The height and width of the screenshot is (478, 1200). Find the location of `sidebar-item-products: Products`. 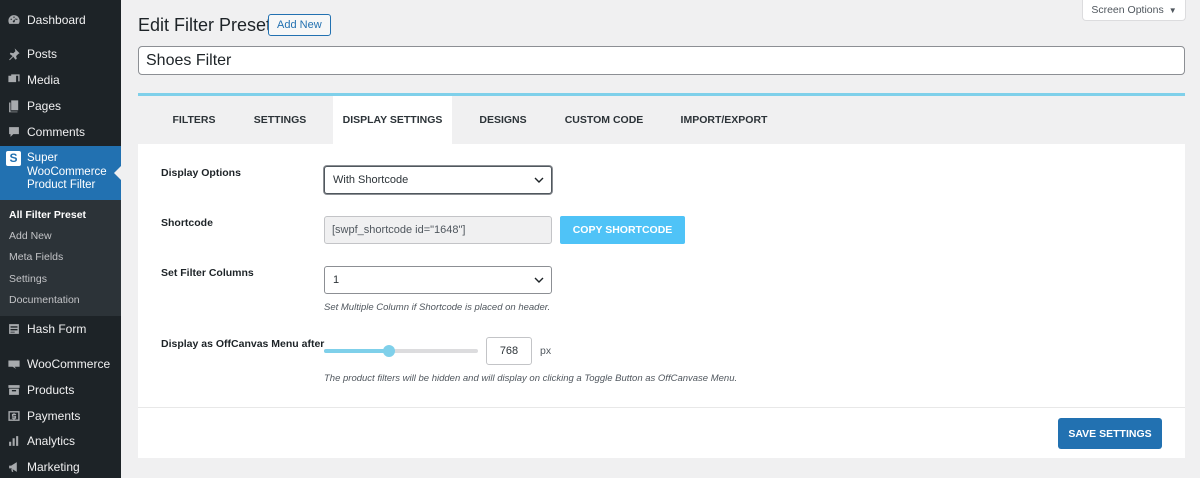

sidebar-item-products: Products is located at coordinates (60, 390).